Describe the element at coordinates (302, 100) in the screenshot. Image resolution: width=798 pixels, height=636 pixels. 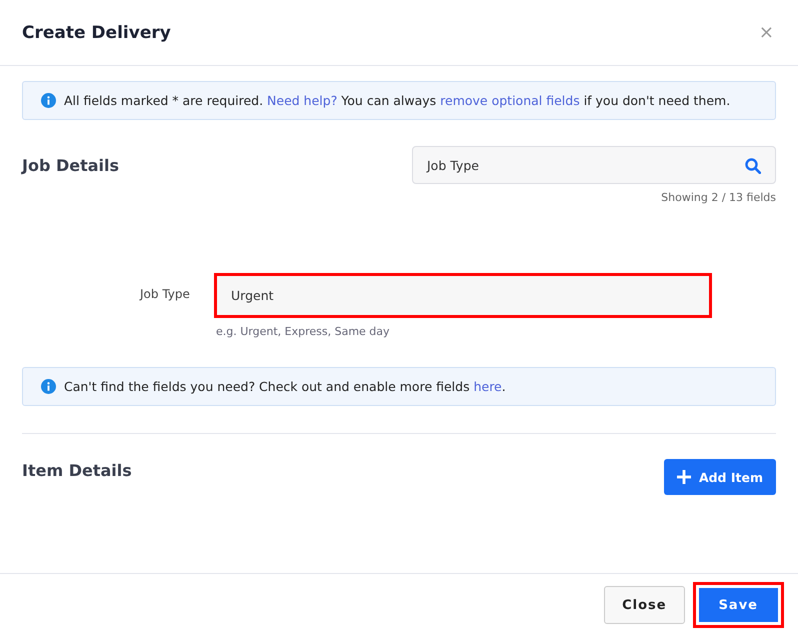
I see `help-link: Need help?` at that location.